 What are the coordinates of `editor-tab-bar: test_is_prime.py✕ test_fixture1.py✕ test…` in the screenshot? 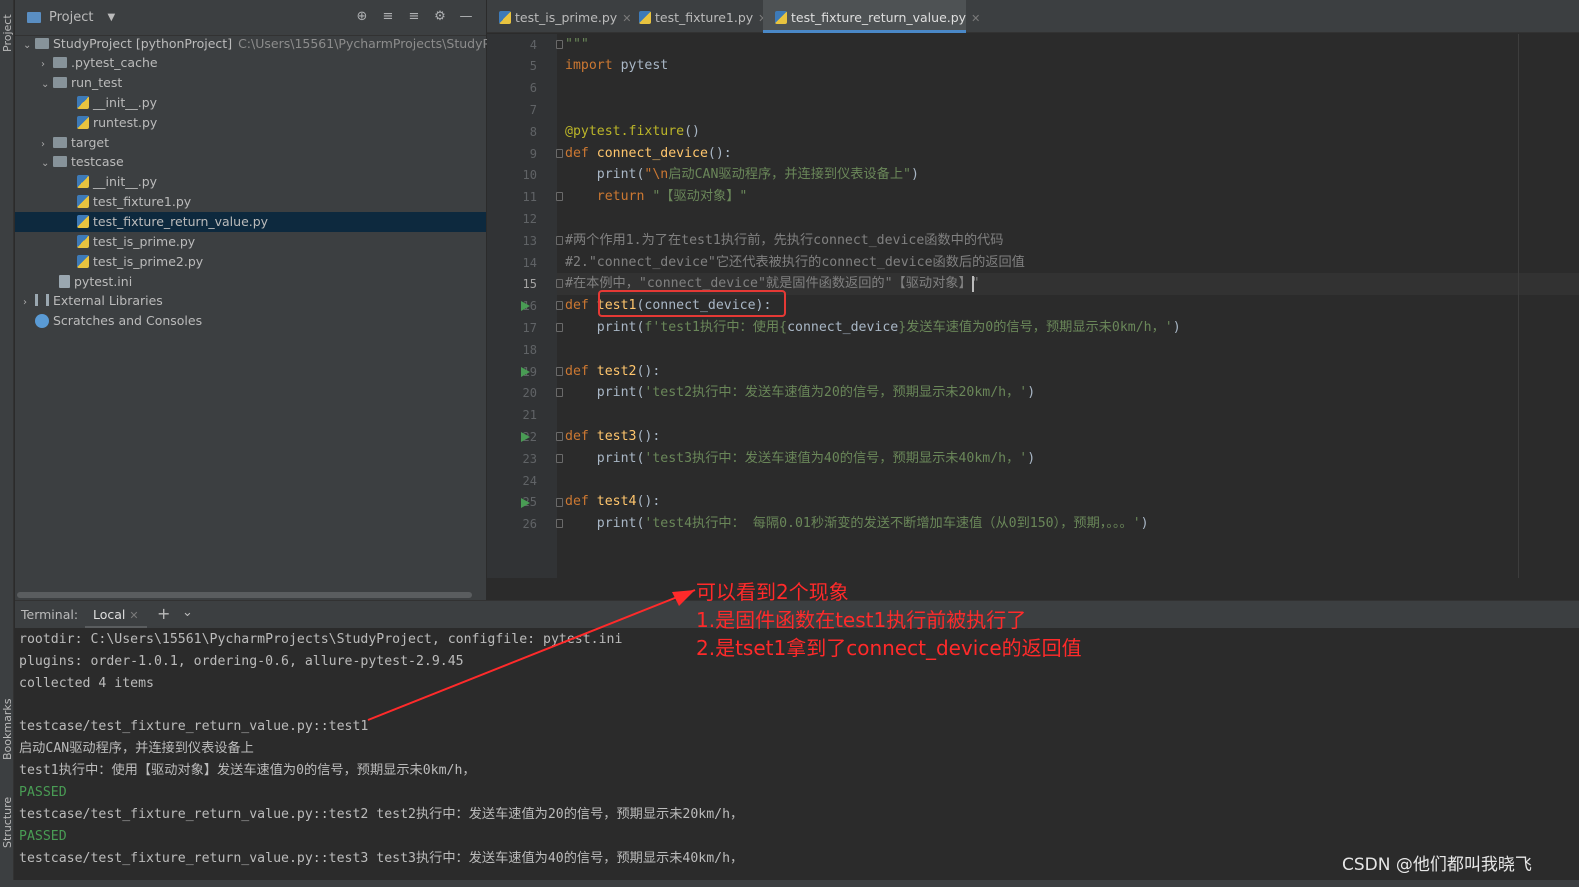 It's located at (1033, 16).